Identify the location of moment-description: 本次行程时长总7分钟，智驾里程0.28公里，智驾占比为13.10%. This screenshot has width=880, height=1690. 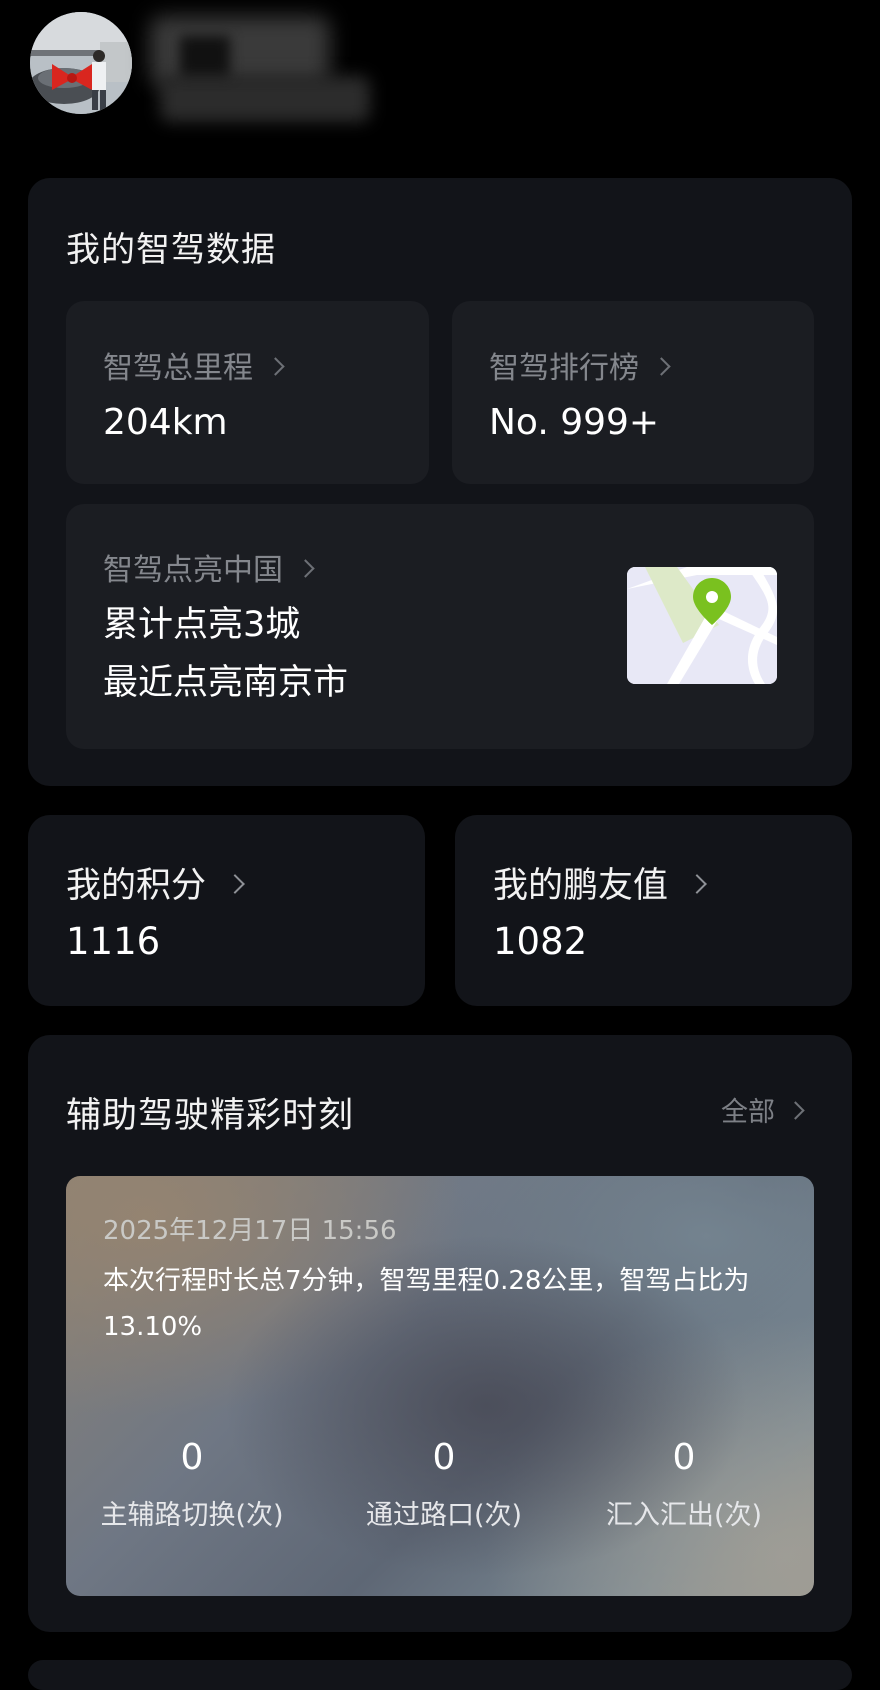
(426, 1304).